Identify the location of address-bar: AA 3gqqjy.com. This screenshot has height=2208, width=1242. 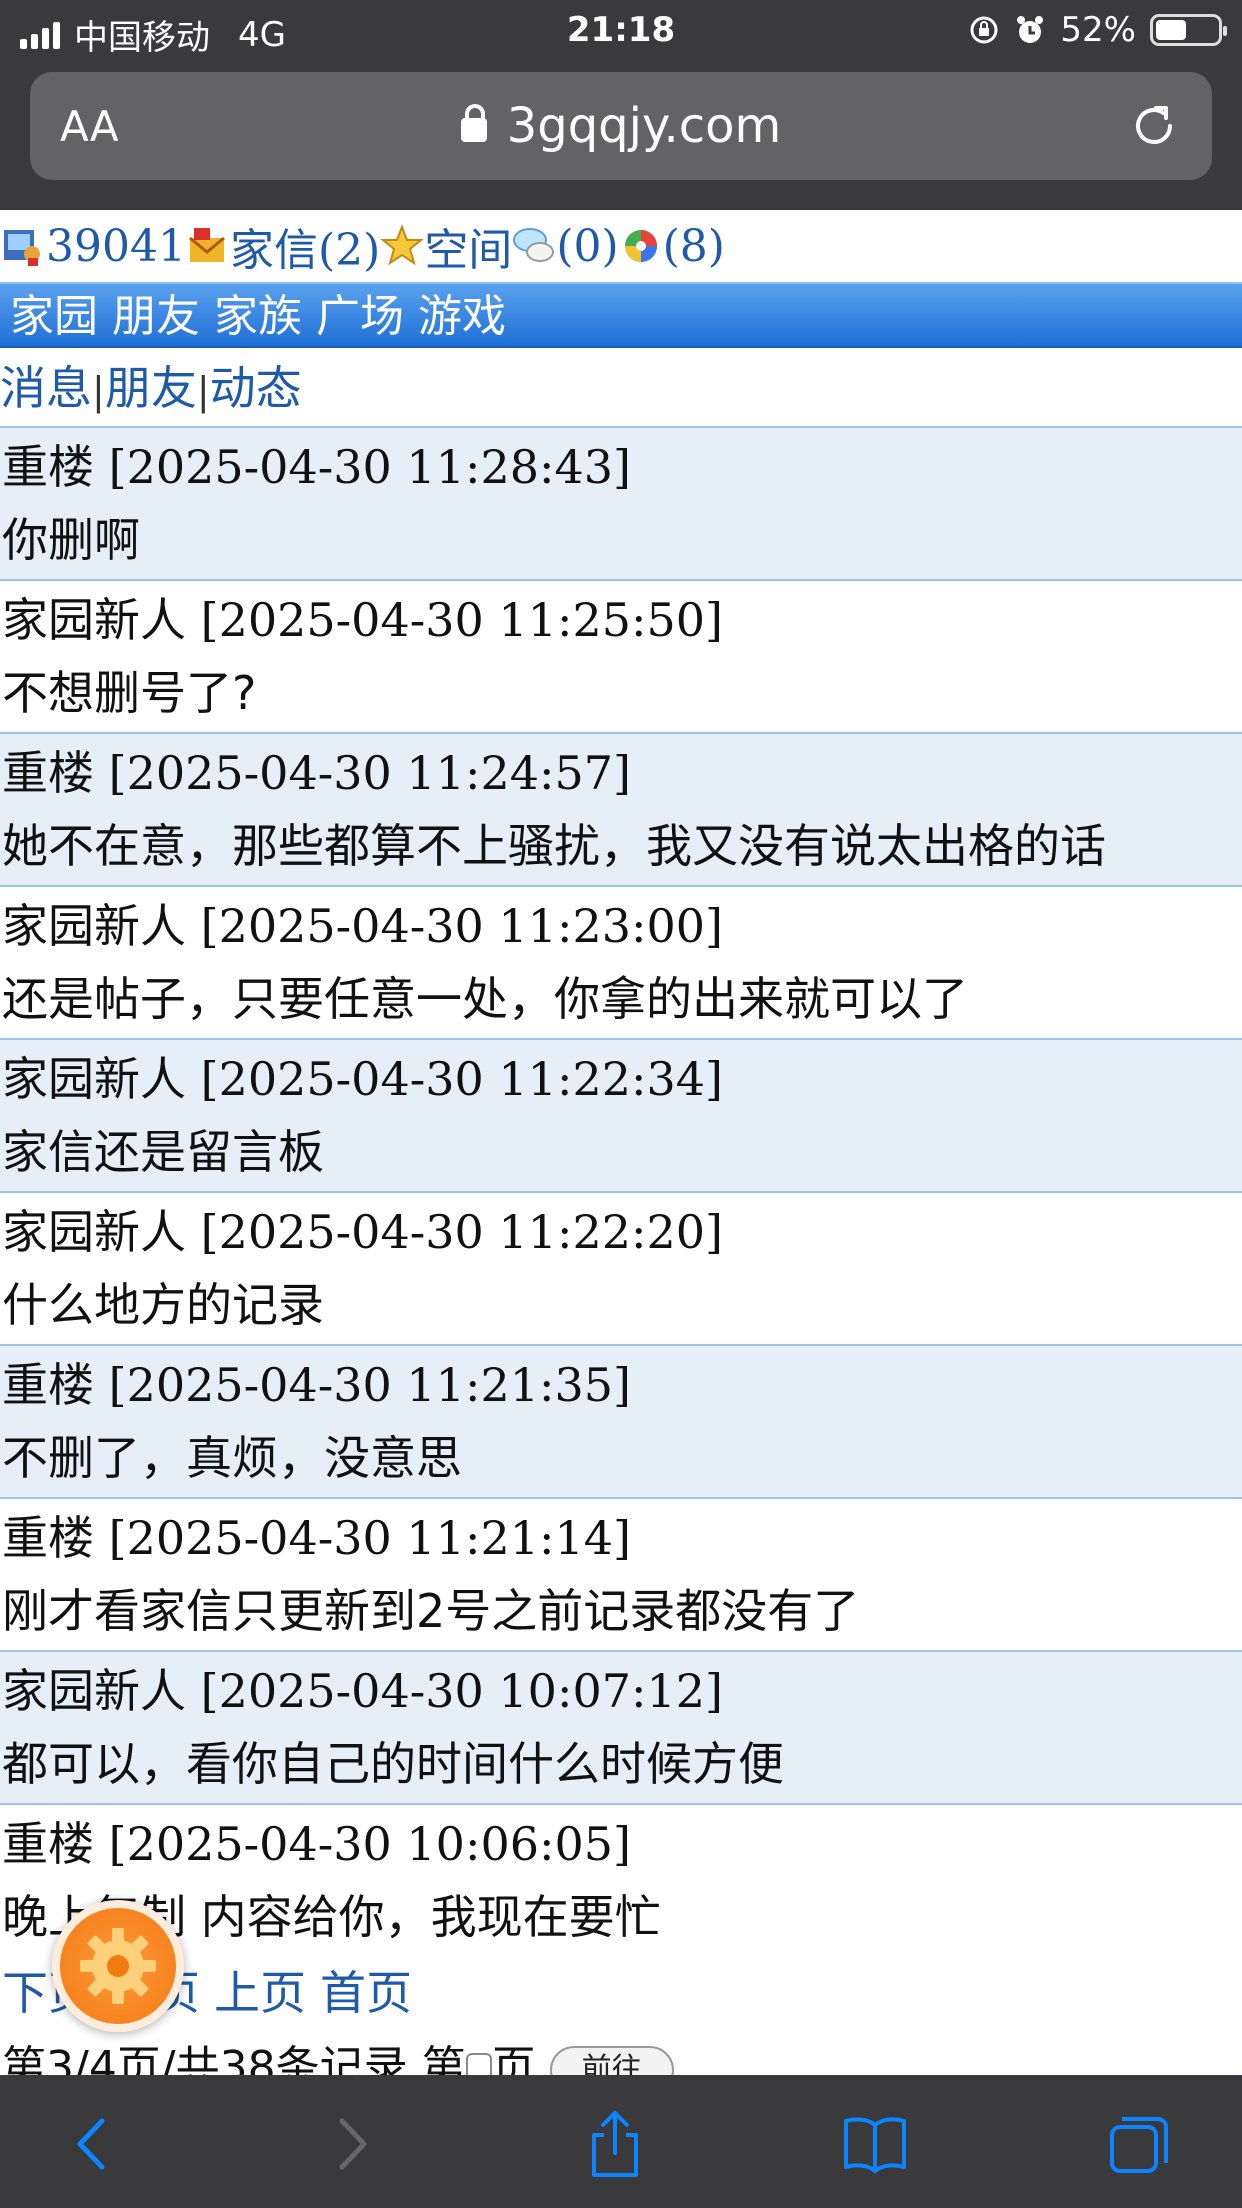
(621, 126).